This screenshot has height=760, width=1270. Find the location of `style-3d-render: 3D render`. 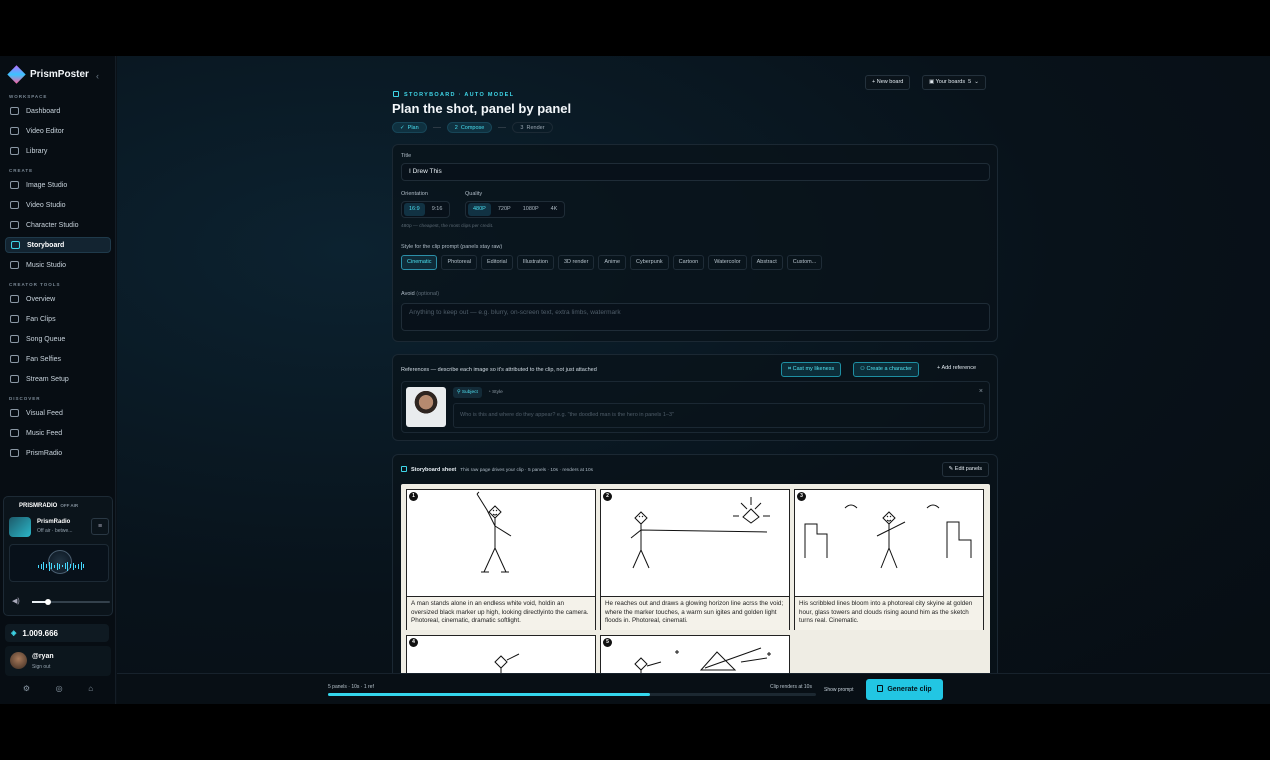

style-3d-render: 3D render is located at coordinates (576, 262).